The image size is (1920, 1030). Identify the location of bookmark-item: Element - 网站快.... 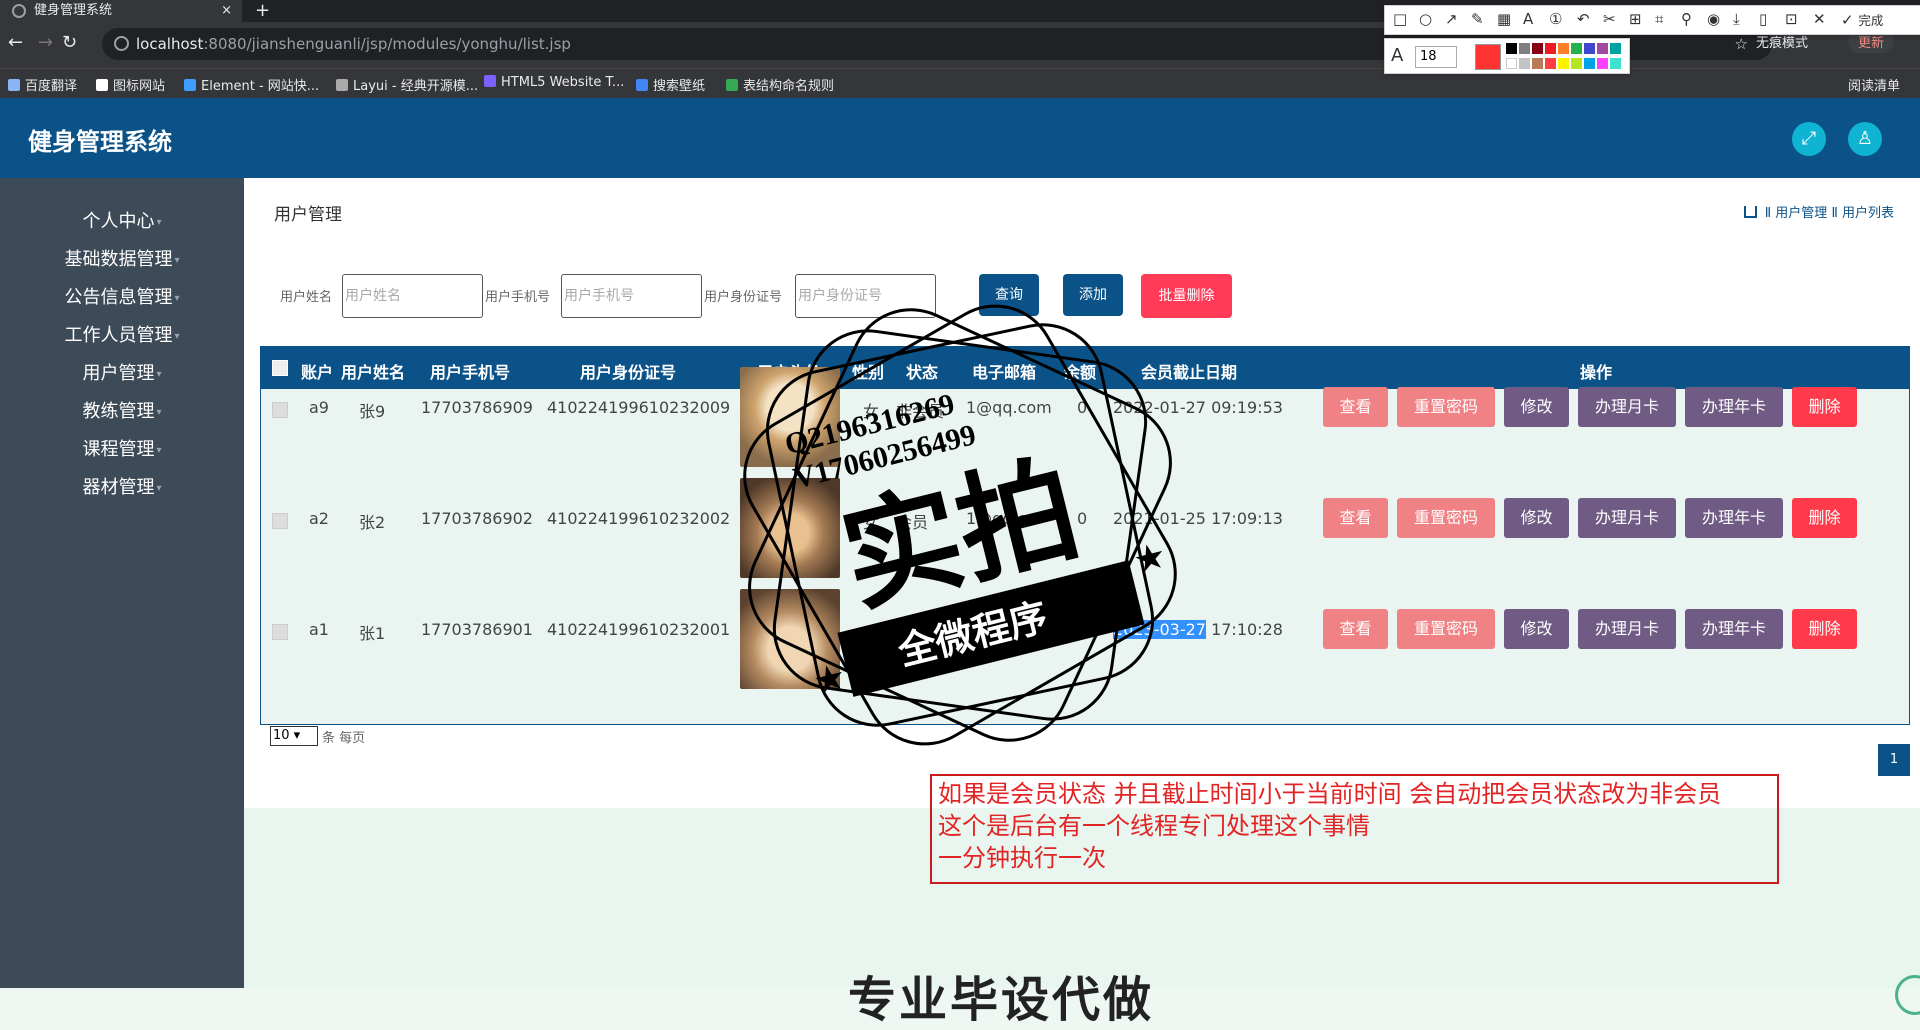
(251, 84).